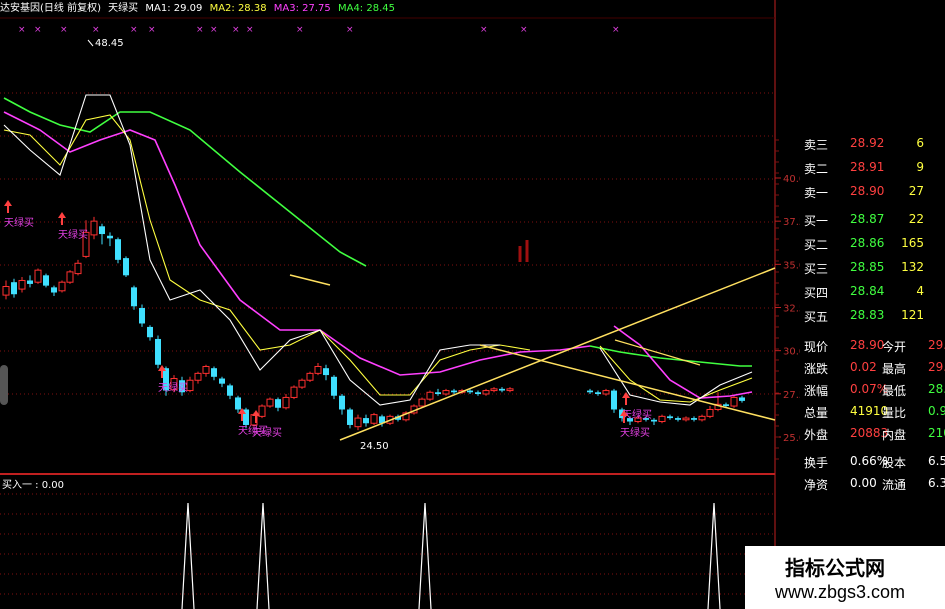  Describe the element at coordinates (872, 486) in the screenshot. I see `quote-row: 净资0.00流通6.31` at that location.